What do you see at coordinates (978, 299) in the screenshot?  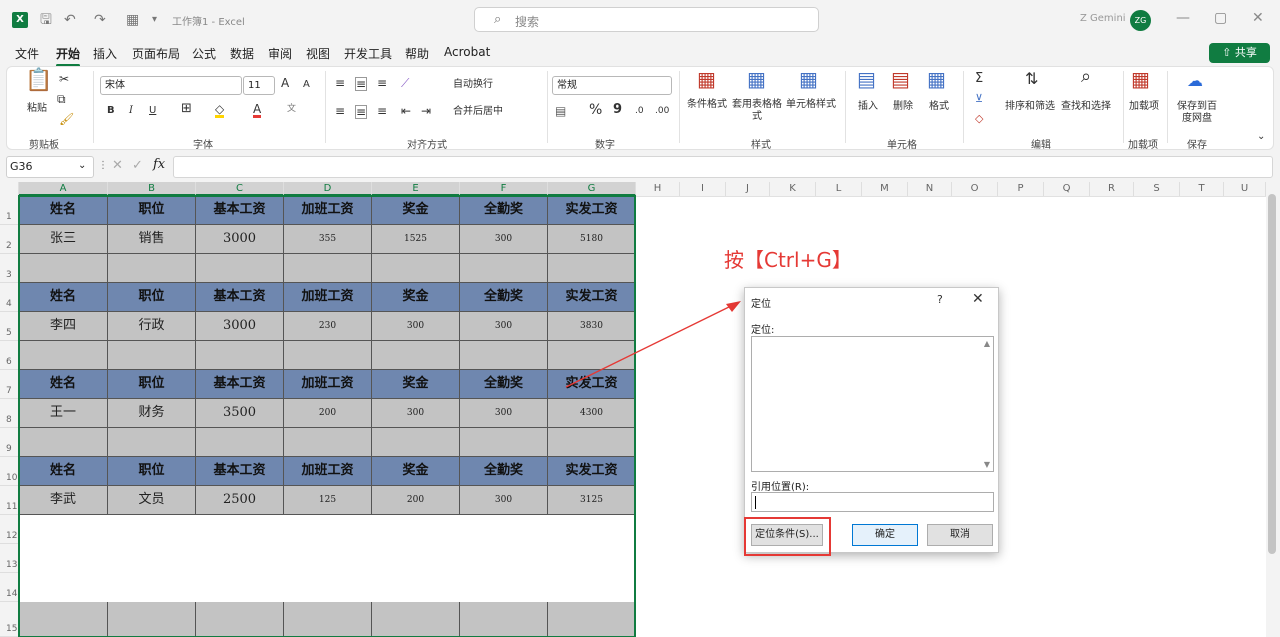 I see `close-icon: ✕` at bounding box center [978, 299].